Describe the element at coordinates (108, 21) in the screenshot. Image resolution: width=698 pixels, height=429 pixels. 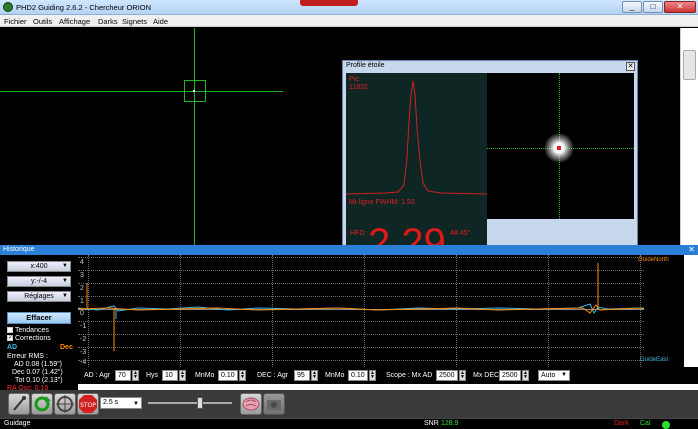
I see `menu-darks: Darks` at that location.